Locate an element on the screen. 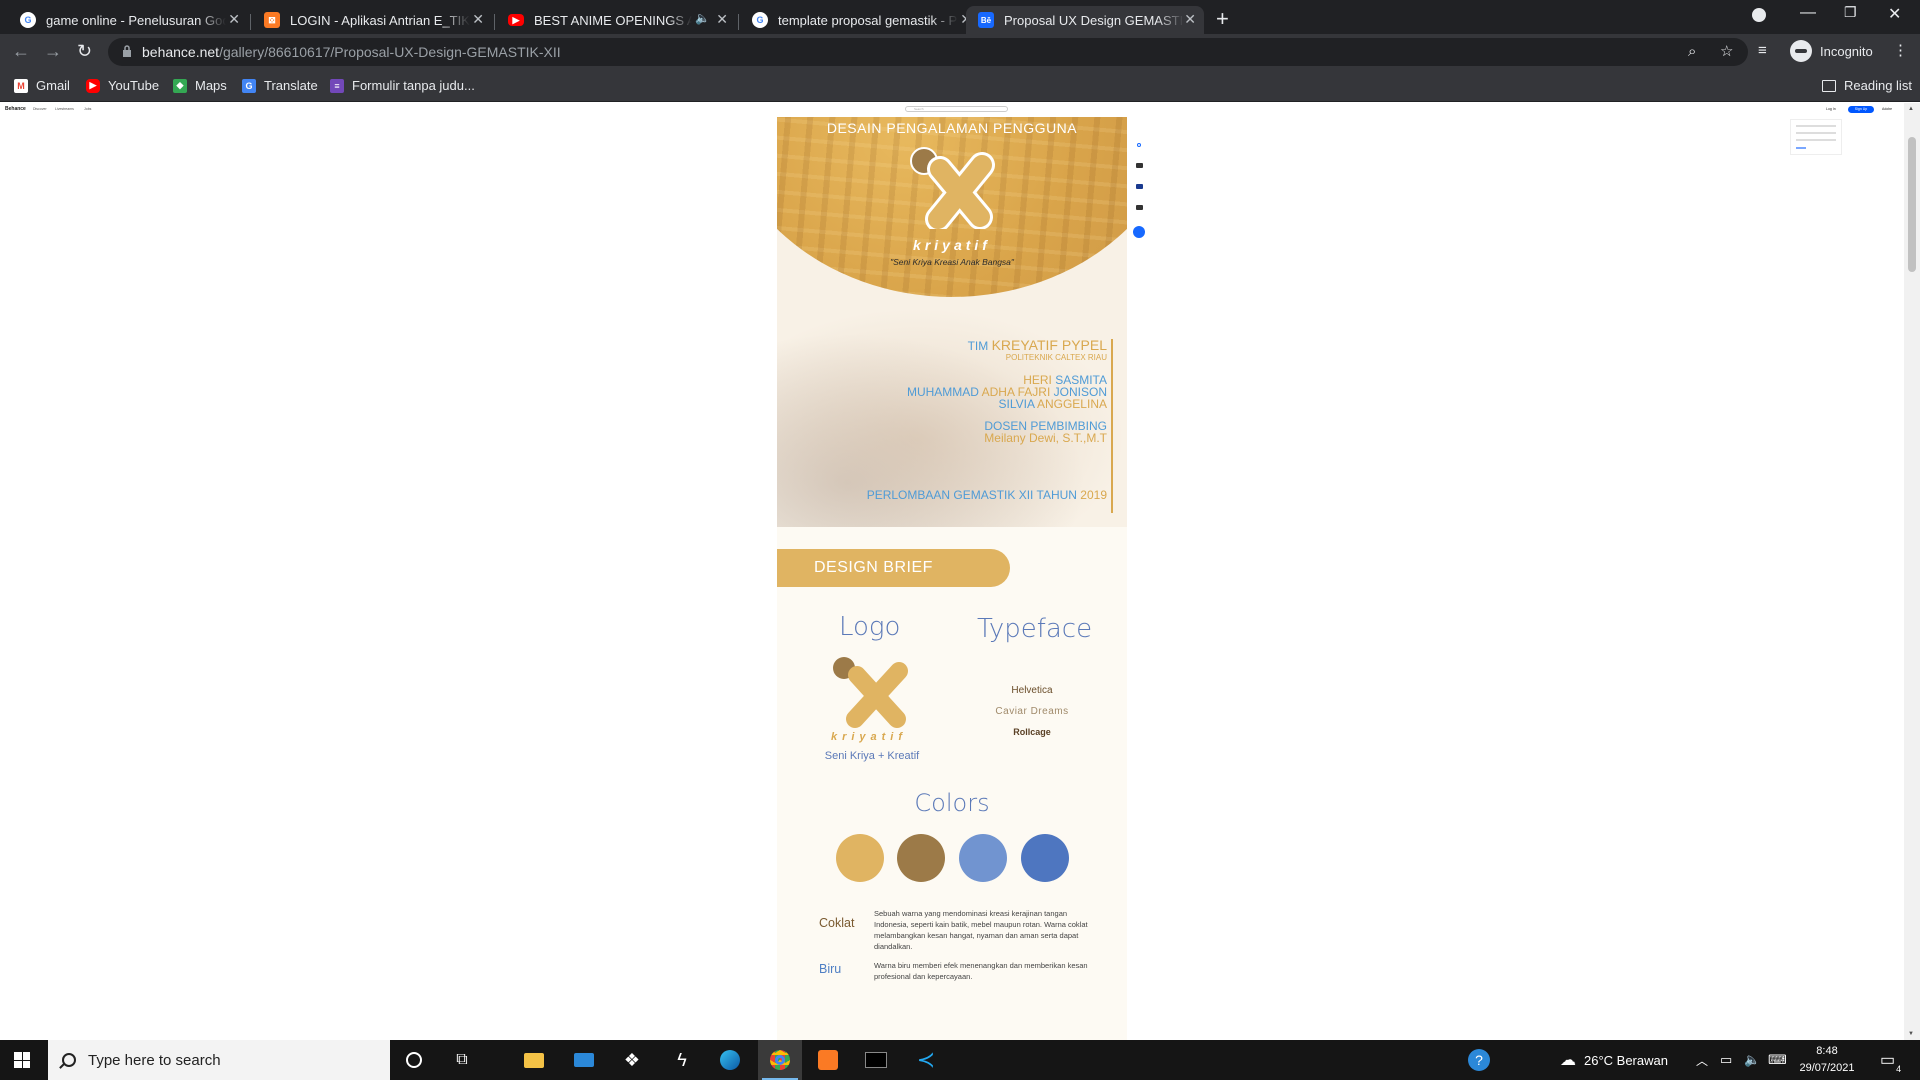 This screenshot has width=1920, height=1080. vscode-icon: ≺ is located at coordinates (926, 1060).